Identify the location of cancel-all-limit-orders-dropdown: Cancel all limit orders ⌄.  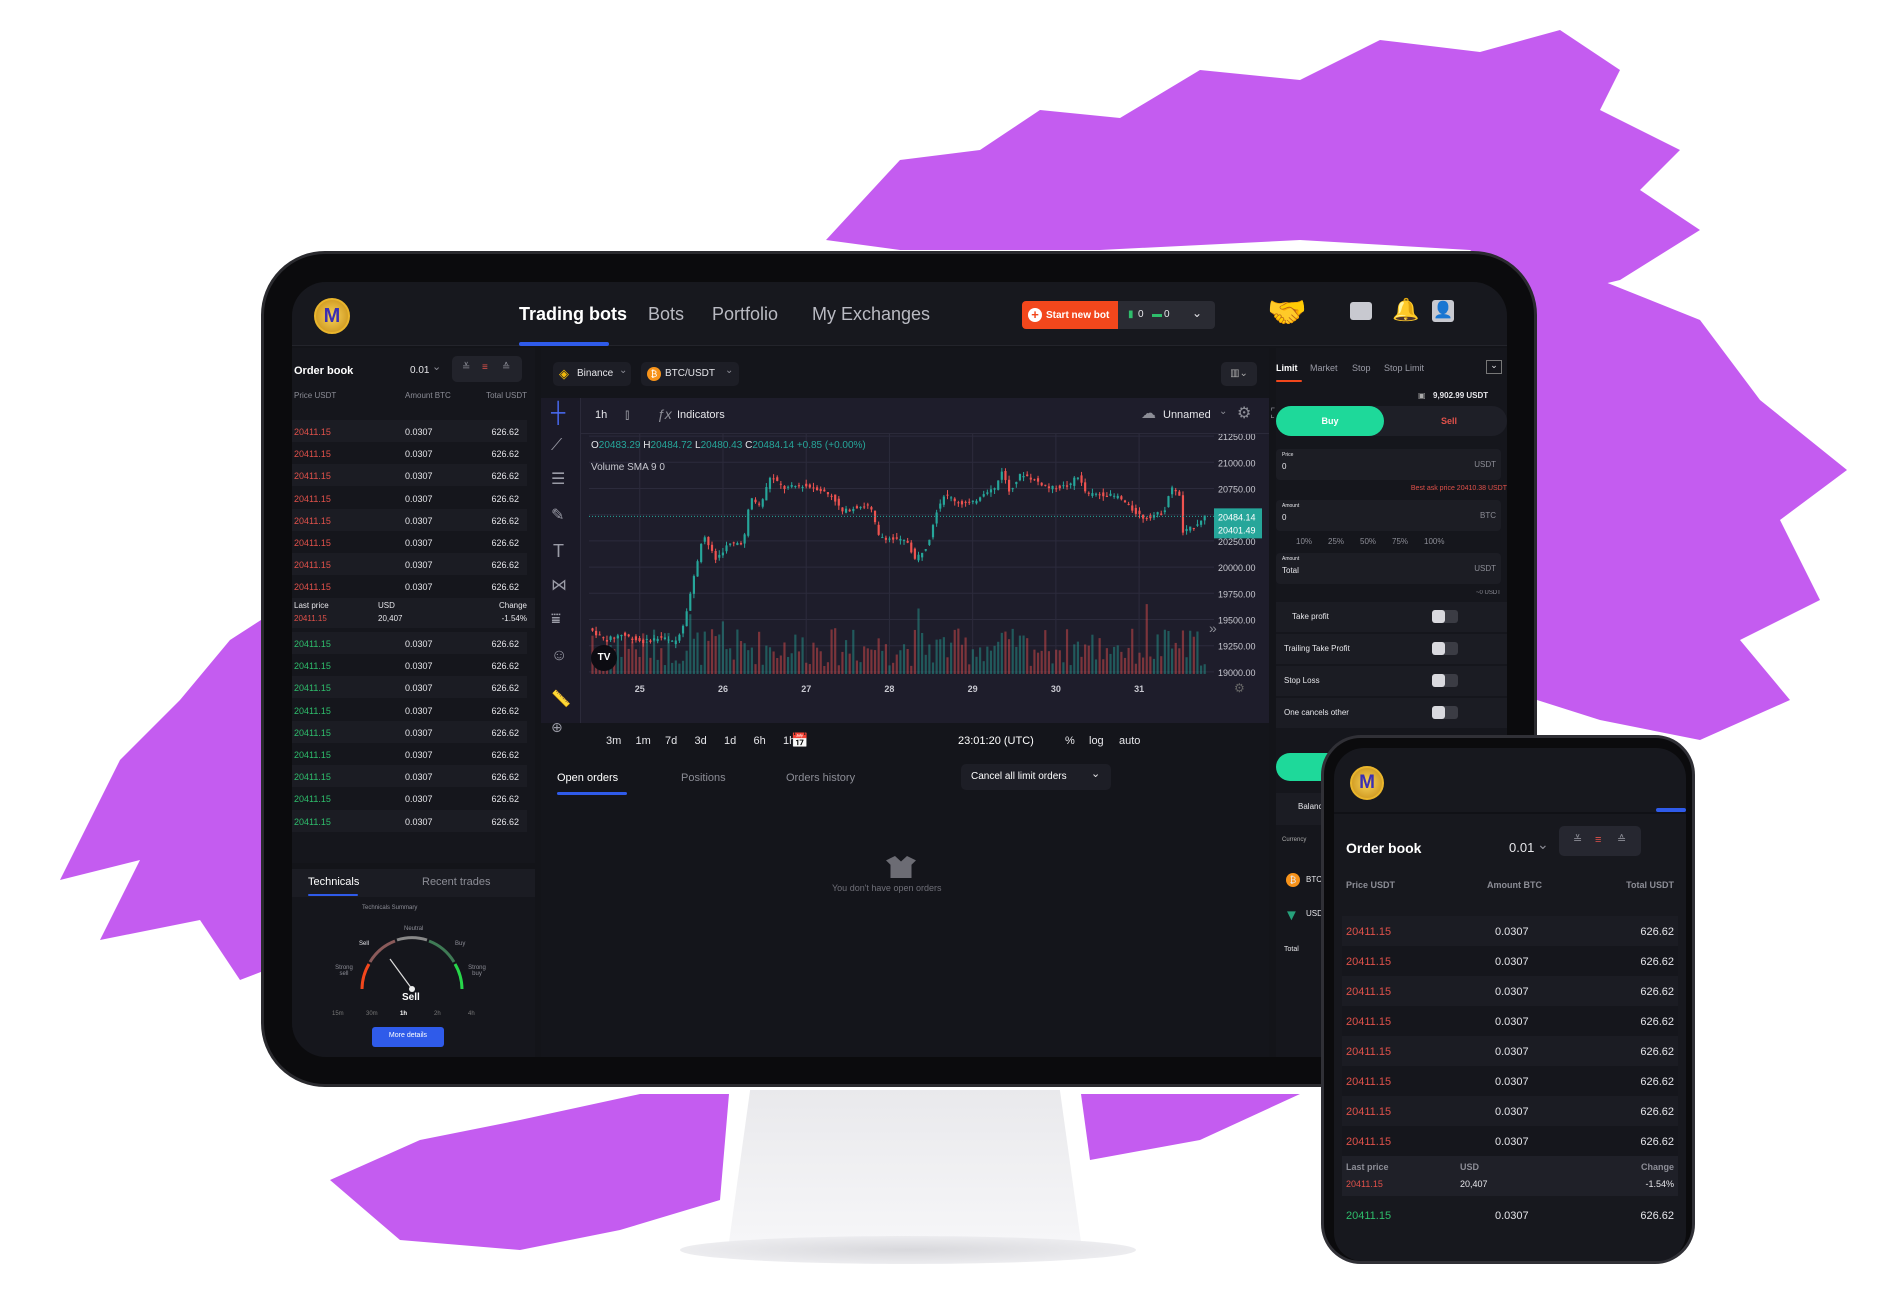
(1036, 777).